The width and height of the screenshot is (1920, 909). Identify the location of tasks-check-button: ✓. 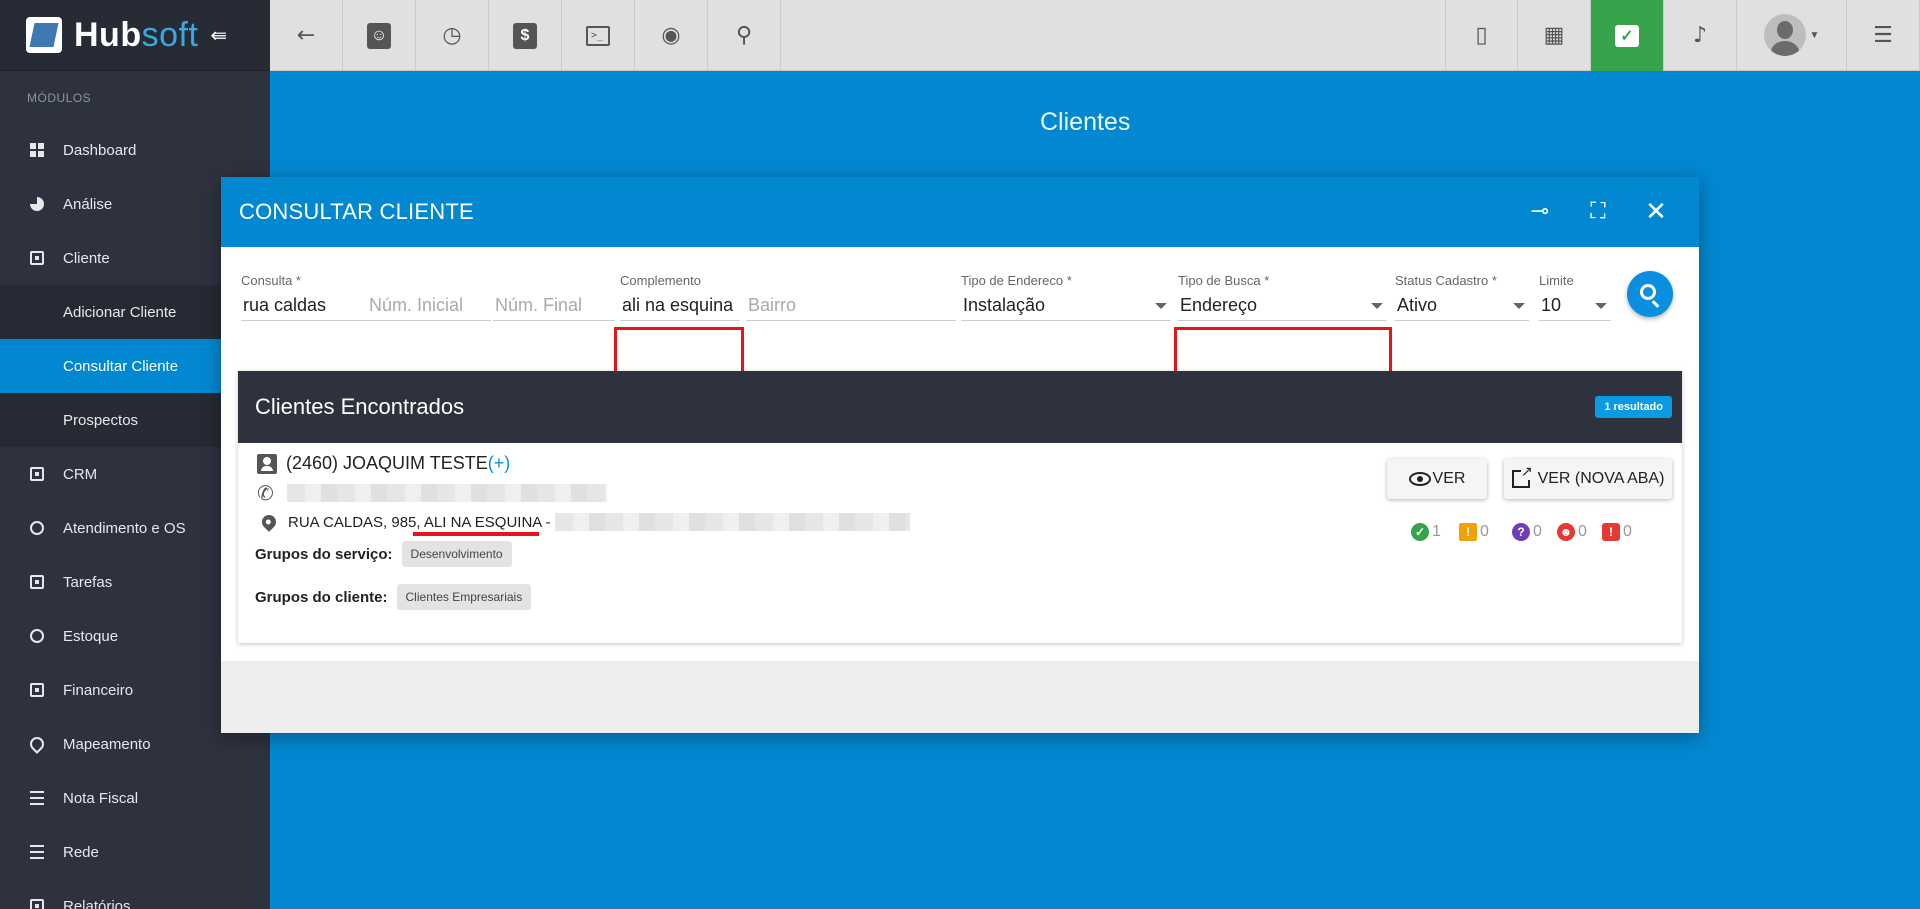
(1627, 35).